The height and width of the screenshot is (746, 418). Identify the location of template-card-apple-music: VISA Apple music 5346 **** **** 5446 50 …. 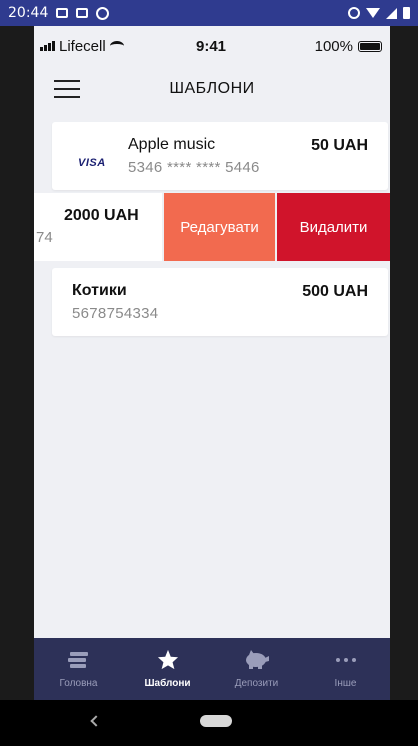
(220, 156).